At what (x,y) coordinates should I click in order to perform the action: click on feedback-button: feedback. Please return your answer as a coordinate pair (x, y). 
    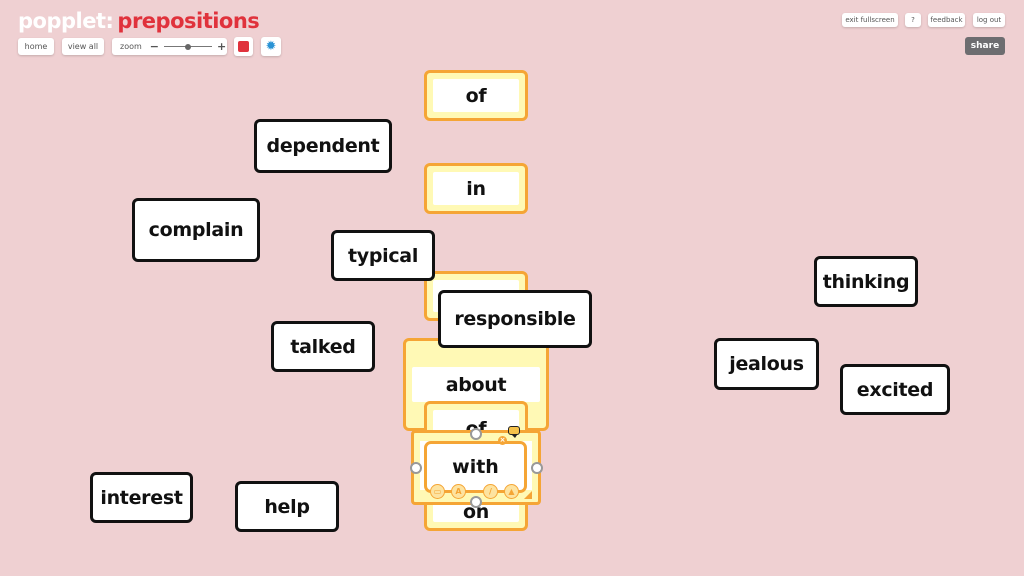
    Looking at the image, I should click on (946, 20).